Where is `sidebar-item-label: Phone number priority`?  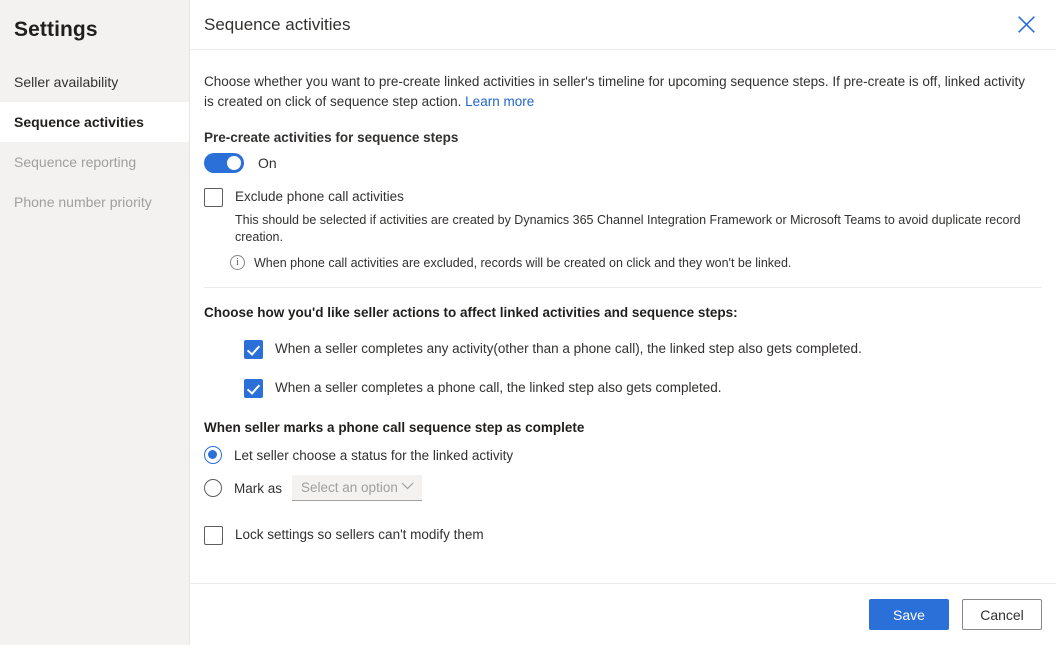
sidebar-item-label: Phone number priority is located at coordinates (83, 202).